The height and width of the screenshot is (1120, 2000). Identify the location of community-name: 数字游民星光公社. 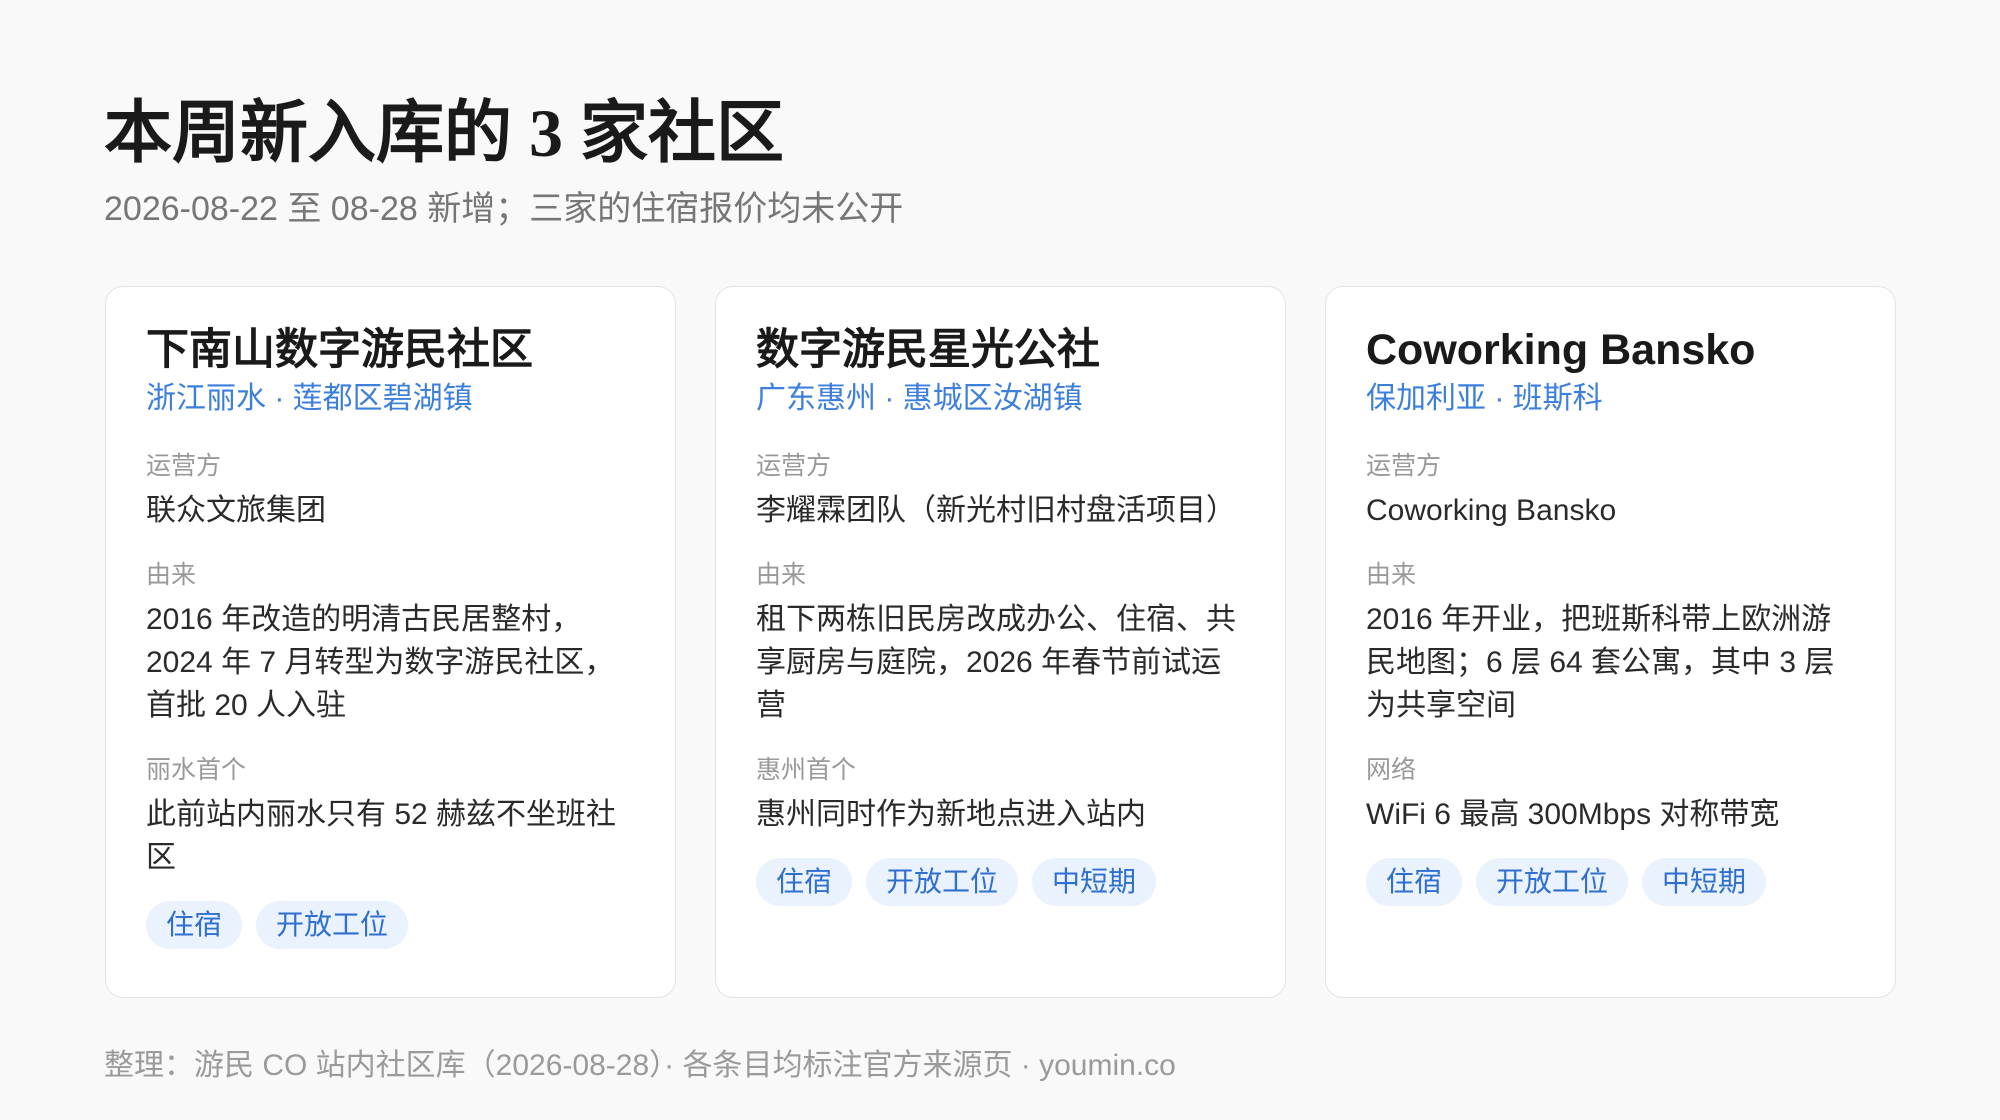
(928, 350).